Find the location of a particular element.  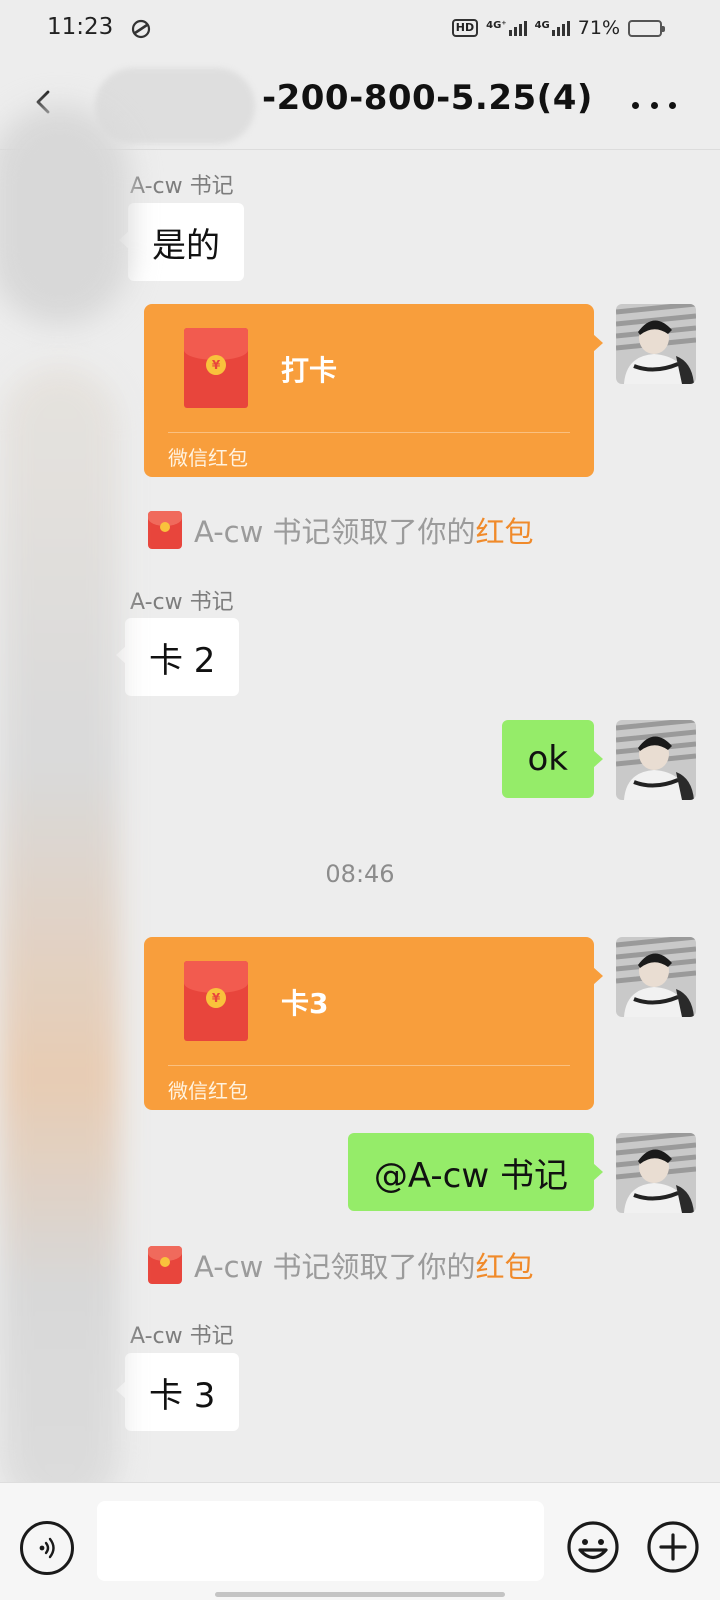

signal-icon-2: 4G is located at coordinates (552, 27).